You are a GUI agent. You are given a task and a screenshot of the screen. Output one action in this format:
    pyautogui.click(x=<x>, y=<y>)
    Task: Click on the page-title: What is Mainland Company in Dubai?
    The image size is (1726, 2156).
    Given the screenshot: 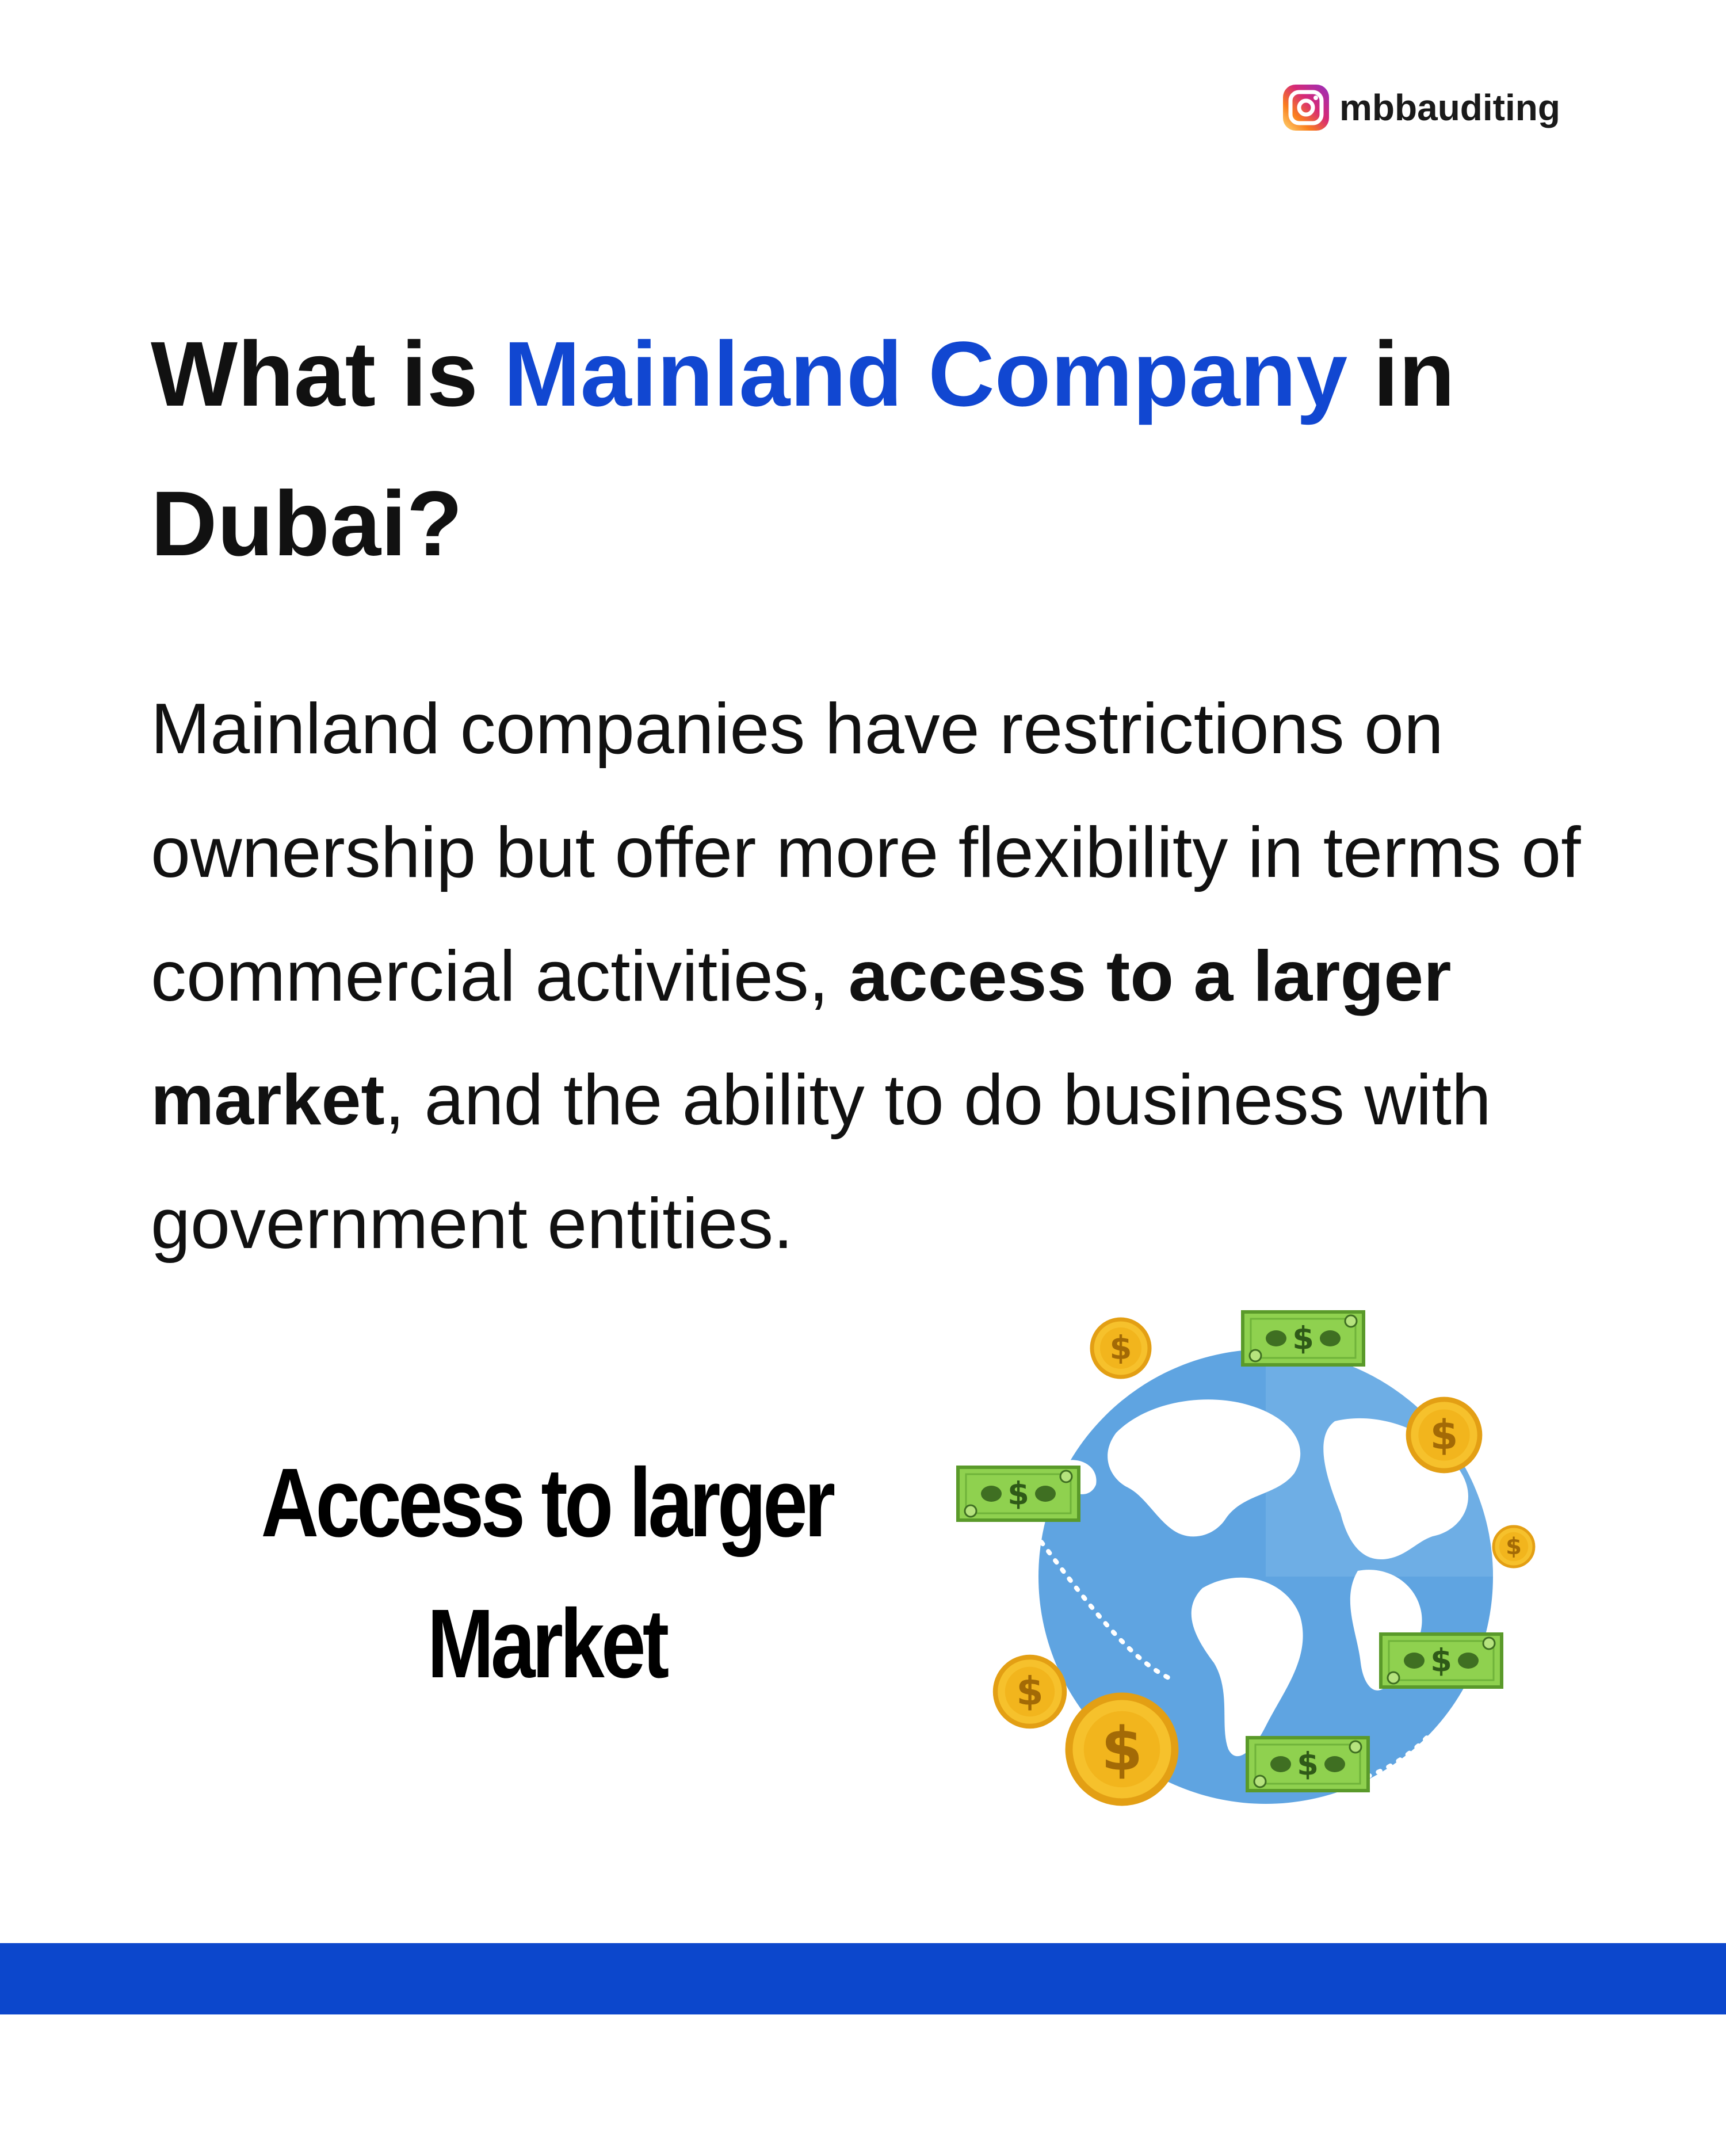 What is the action you would take?
    pyautogui.click(x=870, y=448)
    